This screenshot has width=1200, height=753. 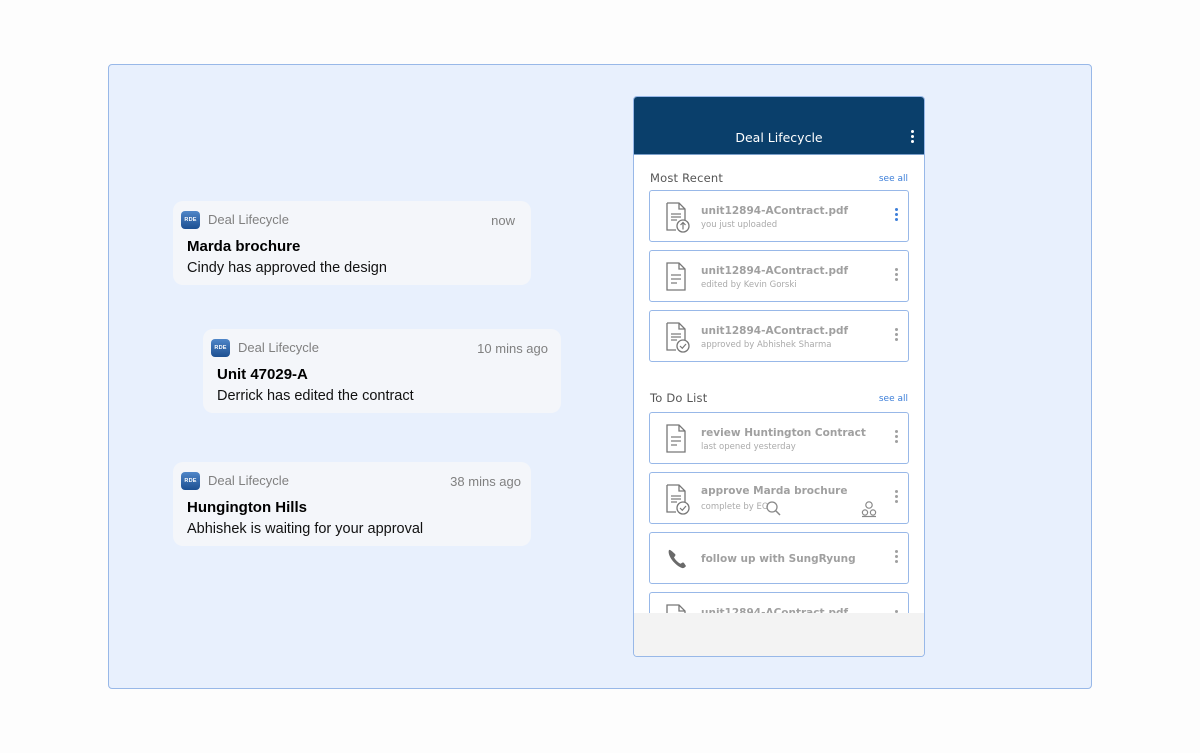 What do you see at coordinates (774, 491) in the screenshot?
I see `item-name: approve Marda brochure` at bounding box center [774, 491].